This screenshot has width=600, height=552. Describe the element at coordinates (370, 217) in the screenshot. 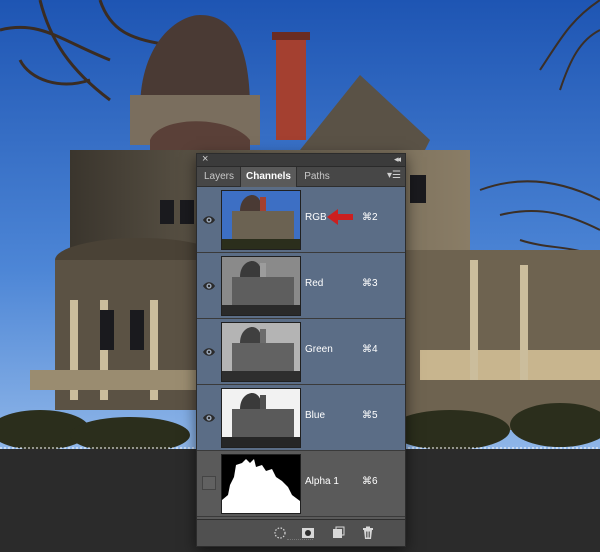

I see `channel-shortcut: ⌘2` at that location.